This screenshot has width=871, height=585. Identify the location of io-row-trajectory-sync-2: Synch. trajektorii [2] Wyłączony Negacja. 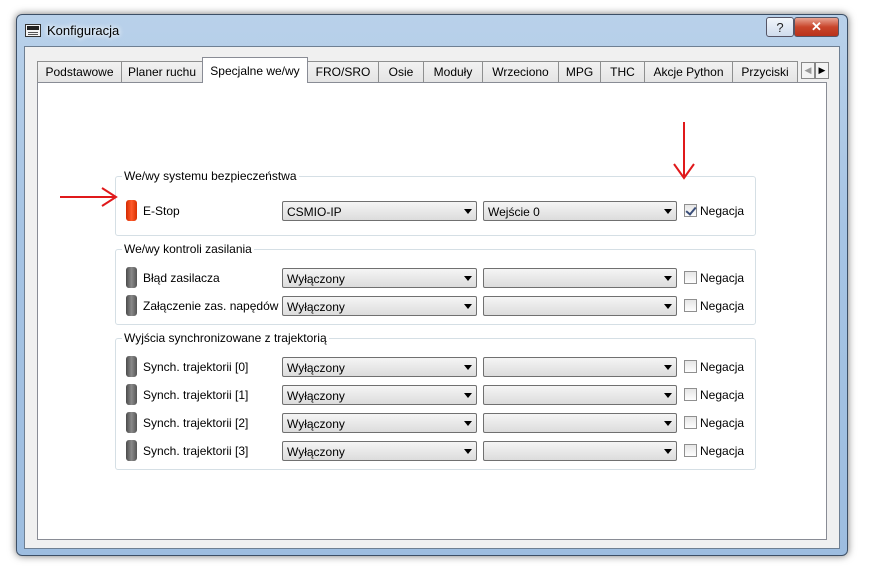
(435, 422).